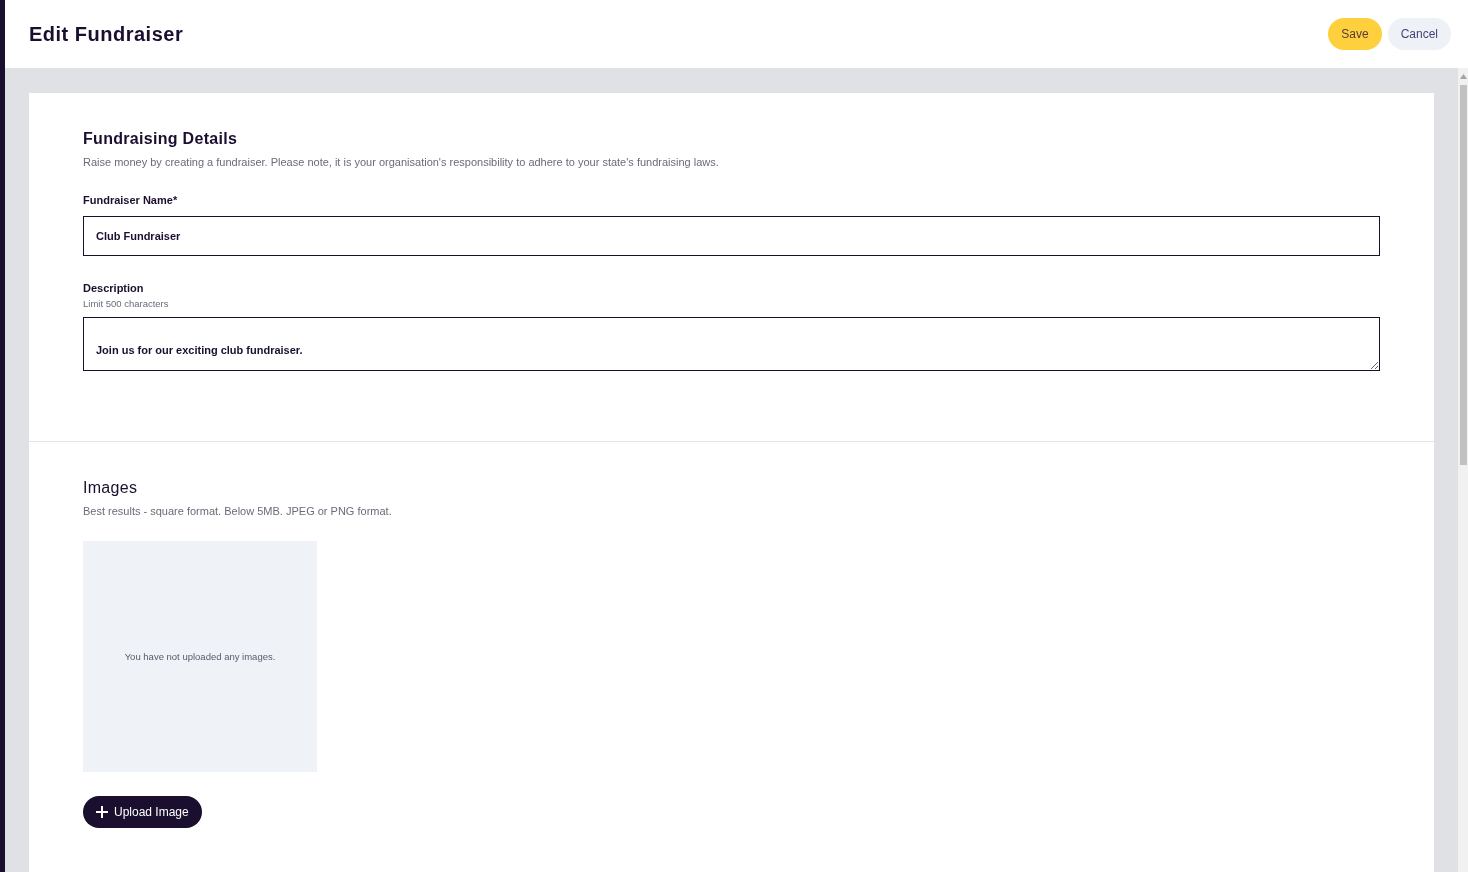  I want to click on section-description: Raise money by creating a fundraiser. Please note, it is your organisation's responsibility to adhere to your state's fundraising laws., so click(401, 162).